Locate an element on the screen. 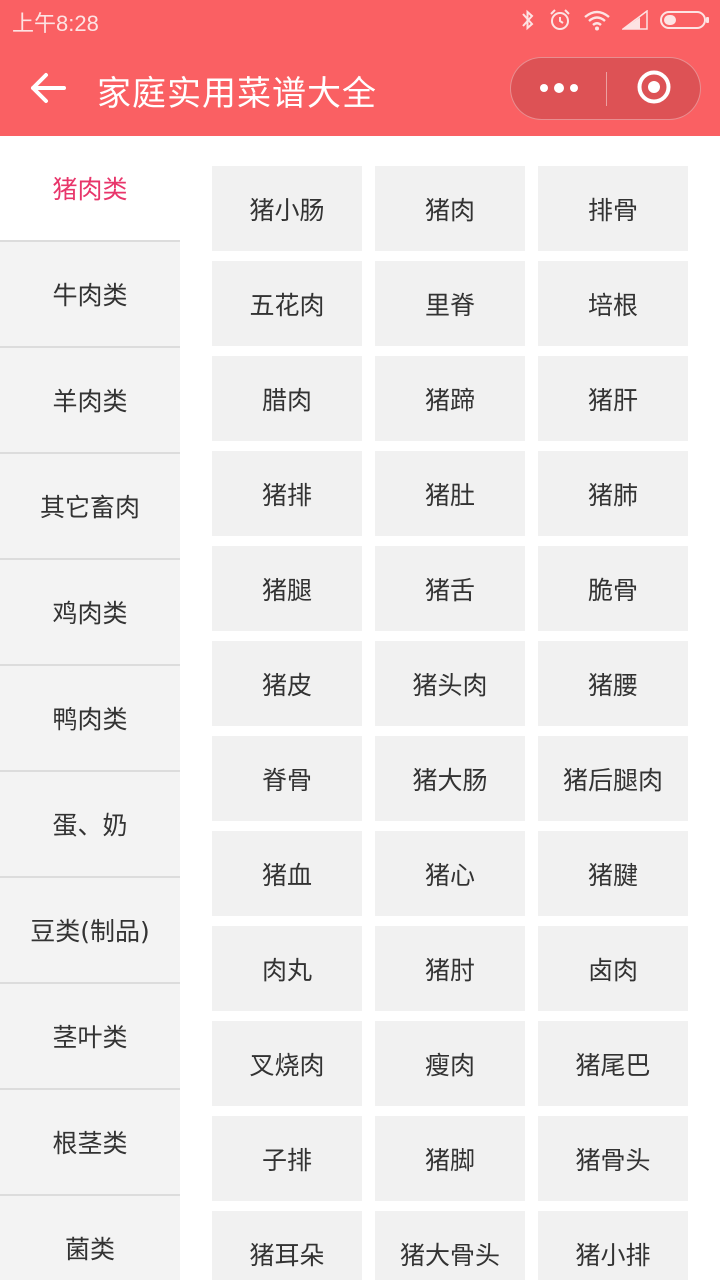 The image size is (720, 1280). mini-program-capsule is located at coordinates (605, 88).